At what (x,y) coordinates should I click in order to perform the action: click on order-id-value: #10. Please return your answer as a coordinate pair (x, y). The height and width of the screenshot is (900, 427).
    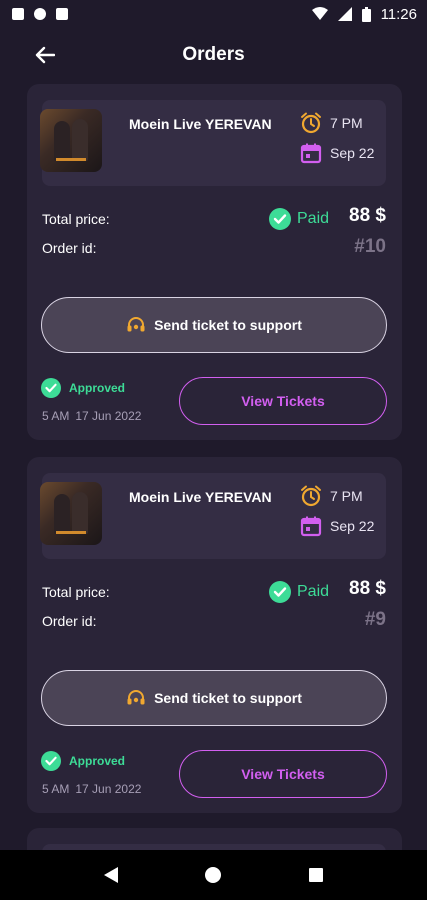
    Looking at the image, I should click on (370, 246).